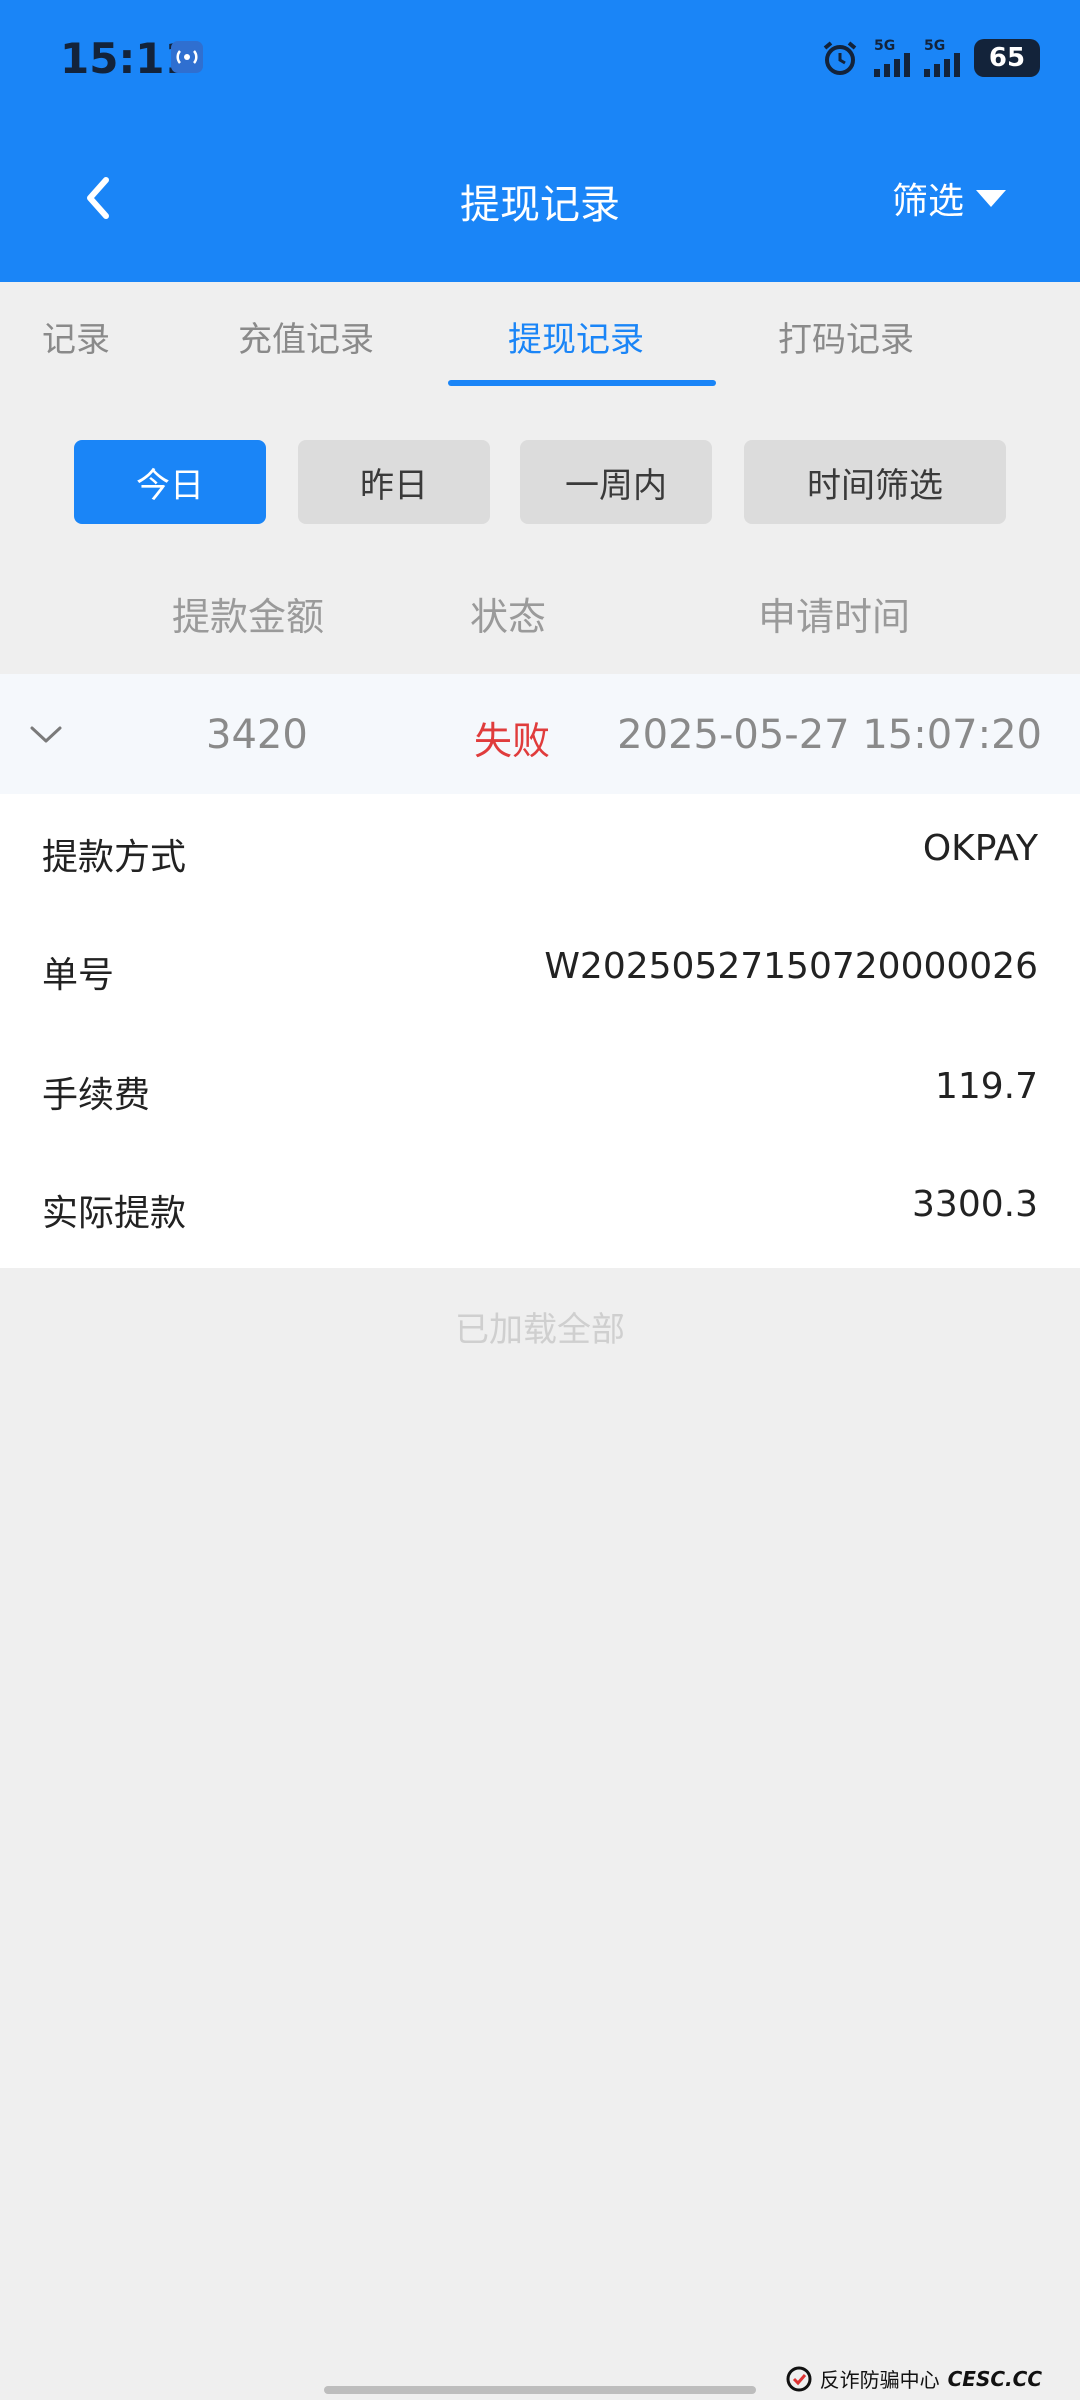 Image resolution: width=1080 pixels, height=2400 pixels. I want to click on active-tab-indicator, so click(582, 383).